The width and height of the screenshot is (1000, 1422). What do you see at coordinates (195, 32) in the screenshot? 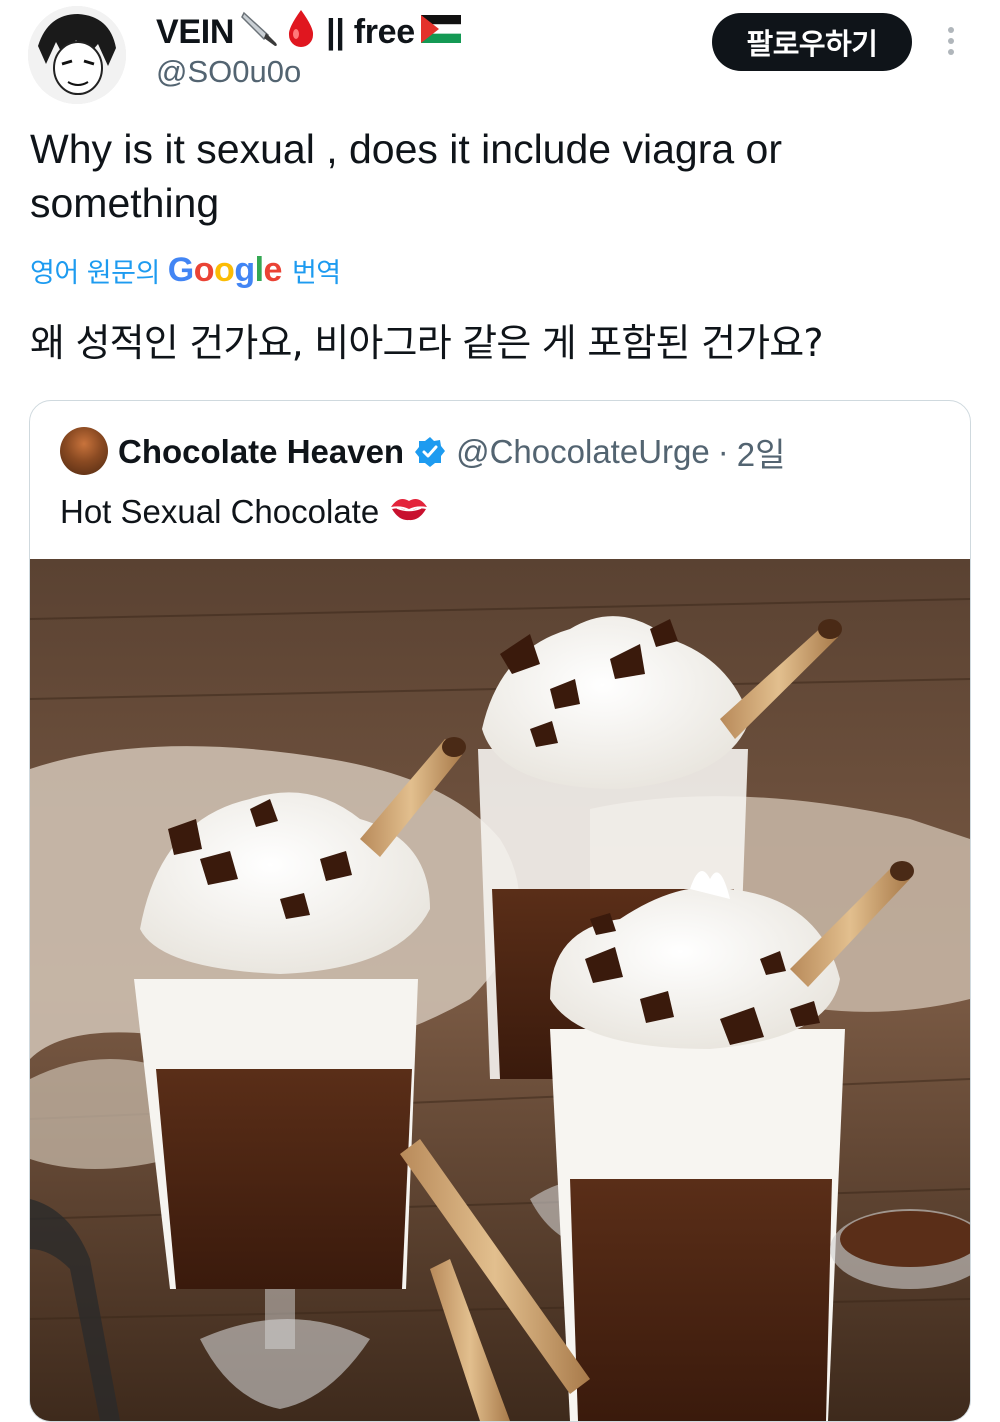
I see `author-name: VEIN` at bounding box center [195, 32].